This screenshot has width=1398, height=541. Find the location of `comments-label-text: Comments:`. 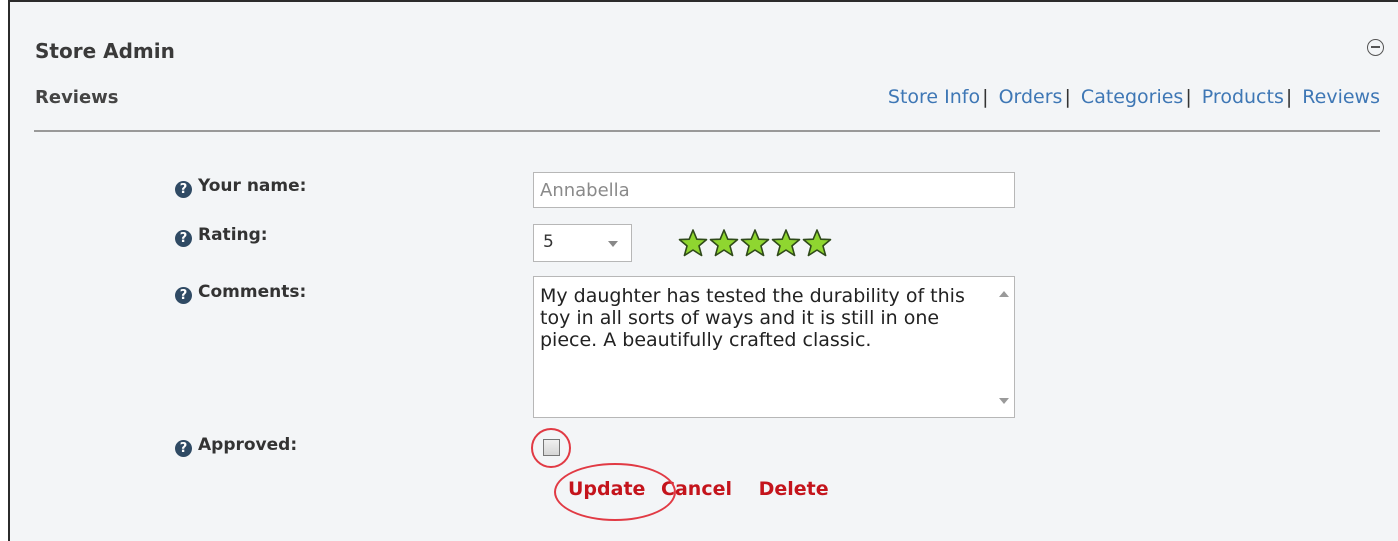

comments-label-text: Comments: is located at coordinates (252, 292).